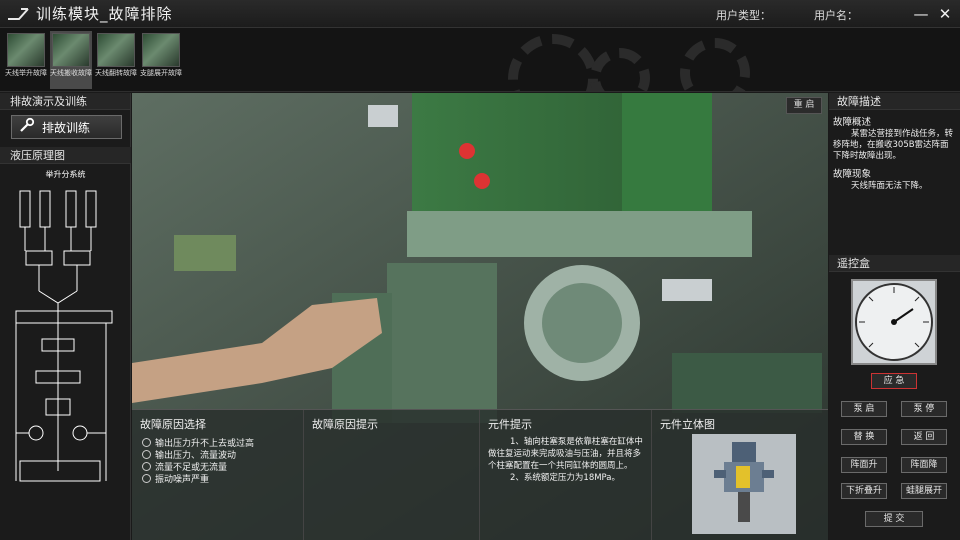 Image resolution: width=960 pixels, height=540 pixels. Describe the element at coordinates (687, 424) in the screenshot. I see `component-view-title: 元件立体图` at that location.